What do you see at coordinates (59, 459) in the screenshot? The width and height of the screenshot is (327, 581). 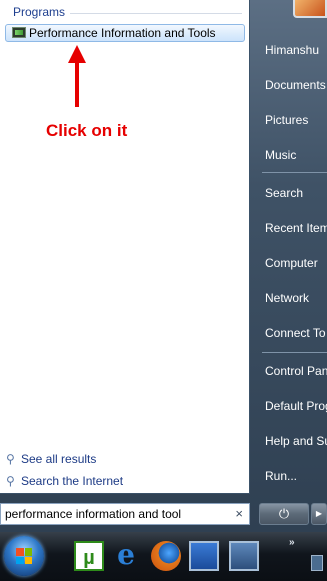 I see `see-all-results-label: See all results` at bounding box center [59, 459].